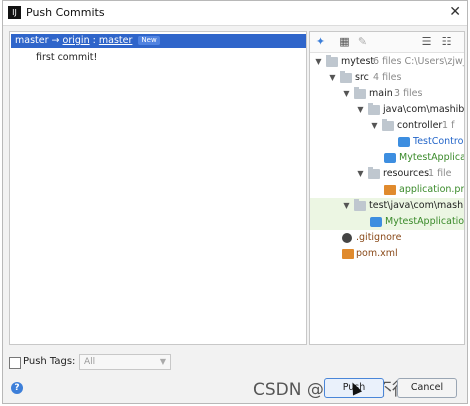 This screenshot has height=406, width=470. I want to click on tags-select-value: All, so click(90, 362).